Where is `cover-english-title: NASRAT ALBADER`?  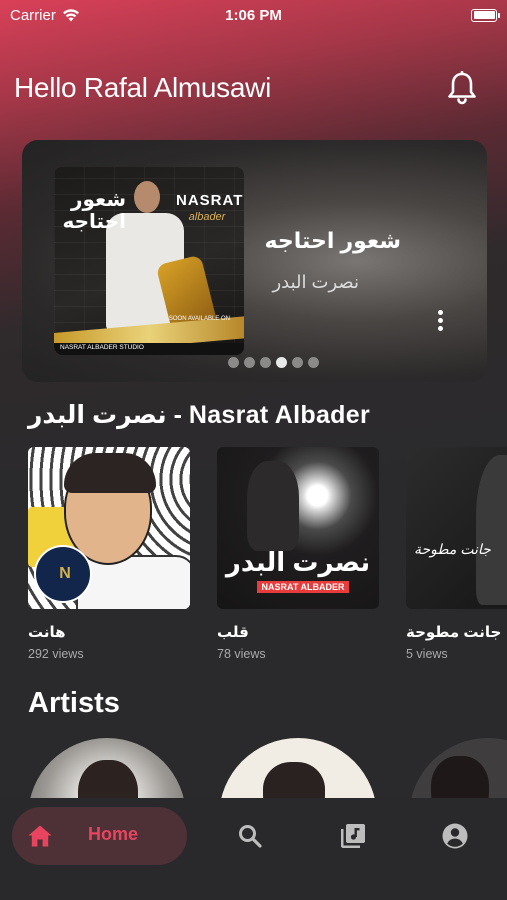
cover-english-title: NASRAT ALBADER is located at coordinates (303, 587).